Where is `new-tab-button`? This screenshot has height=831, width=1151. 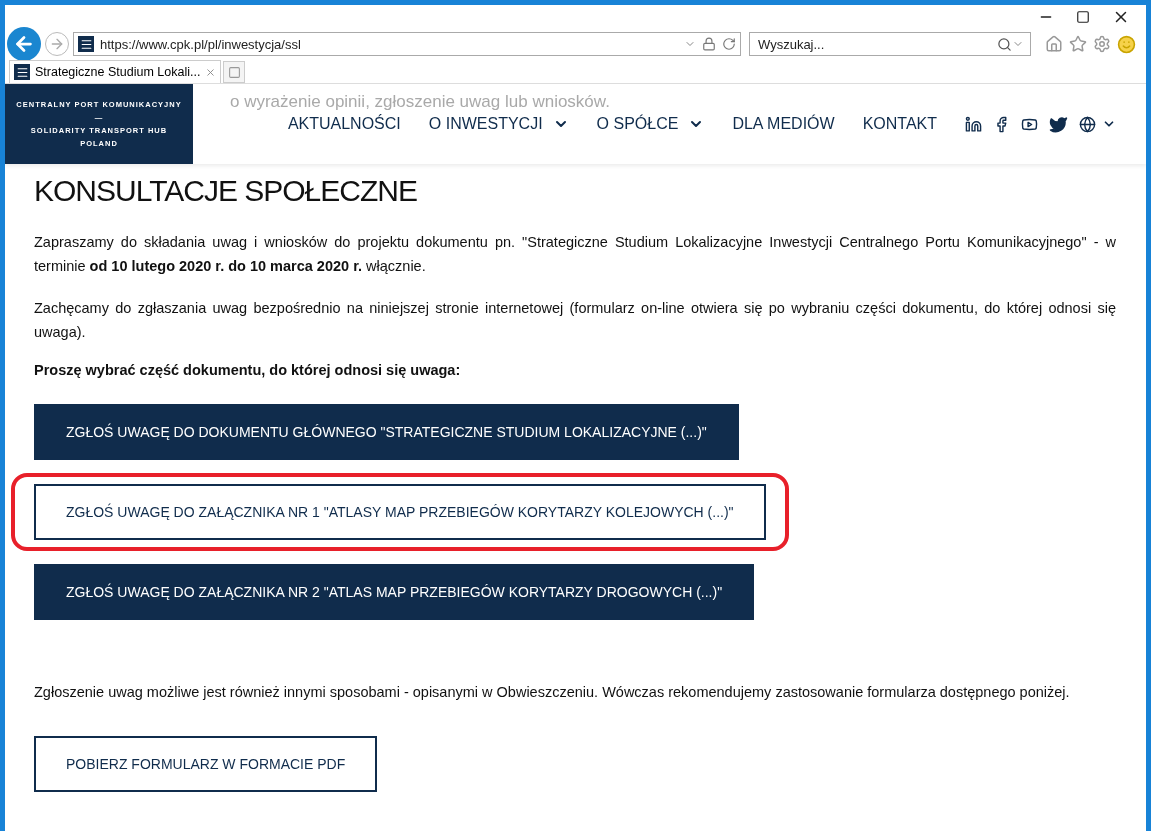 new-tab-button is located at coordinates (234, 72).